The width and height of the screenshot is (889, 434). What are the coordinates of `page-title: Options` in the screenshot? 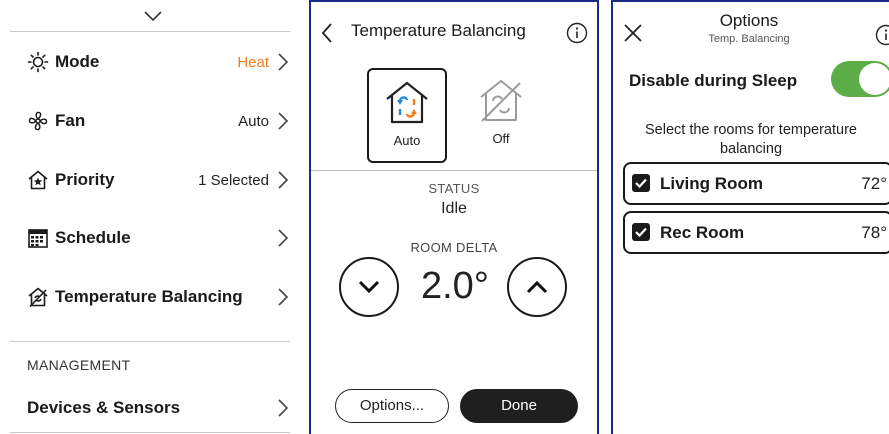 It's located at (749, 20).